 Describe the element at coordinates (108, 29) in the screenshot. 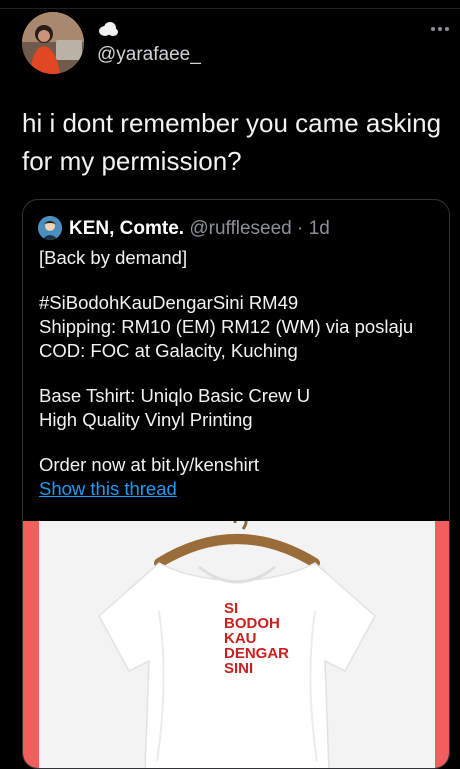

I see `cloud-emoji` at that location.